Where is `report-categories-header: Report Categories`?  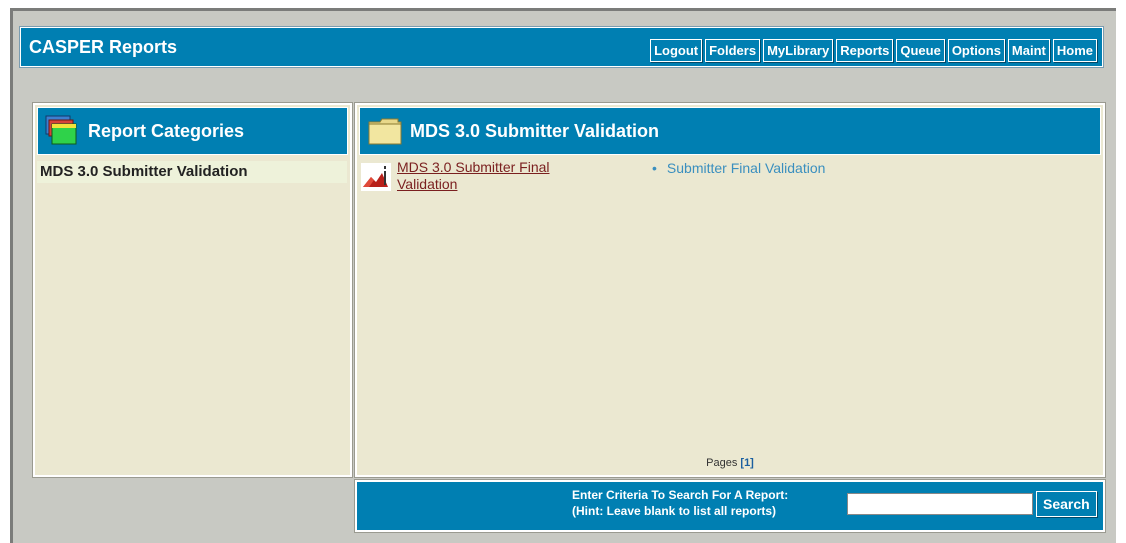
report-categories-header: Report Categories is located at coordinates (192, 131).